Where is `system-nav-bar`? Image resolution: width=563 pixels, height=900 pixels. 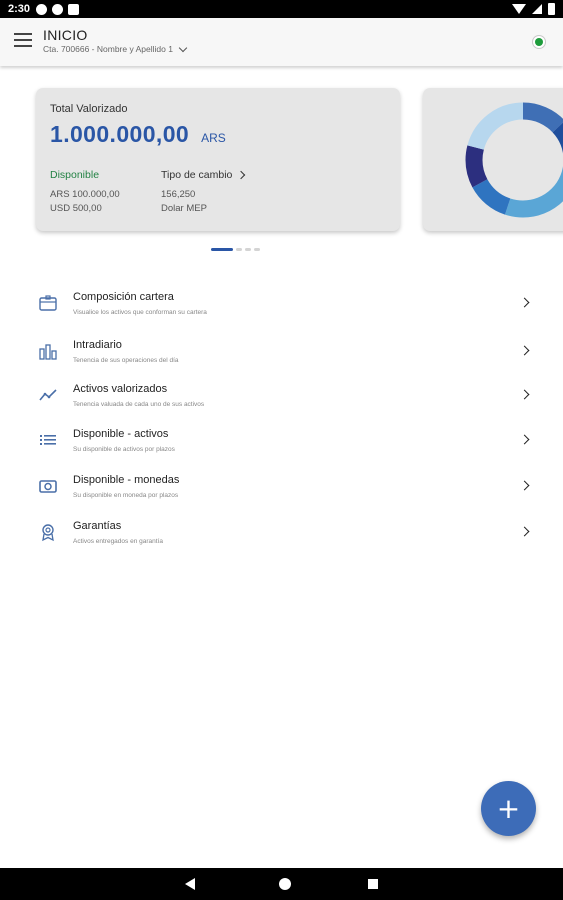
system-nav-bar is located at coordinates (281, 884).